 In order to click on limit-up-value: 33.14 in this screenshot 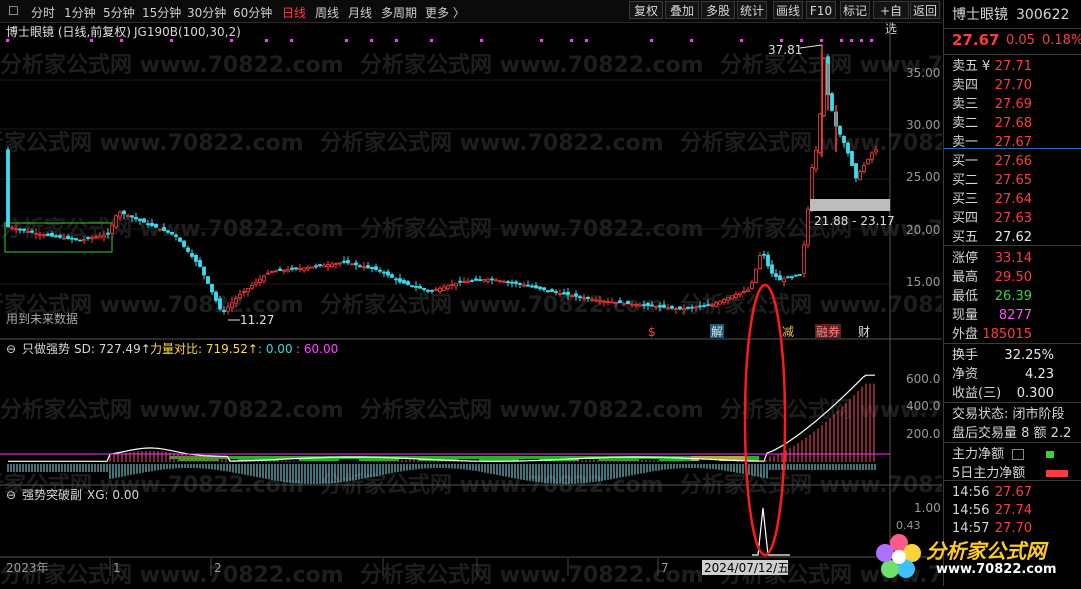, I will do `click(1013, 258)`.